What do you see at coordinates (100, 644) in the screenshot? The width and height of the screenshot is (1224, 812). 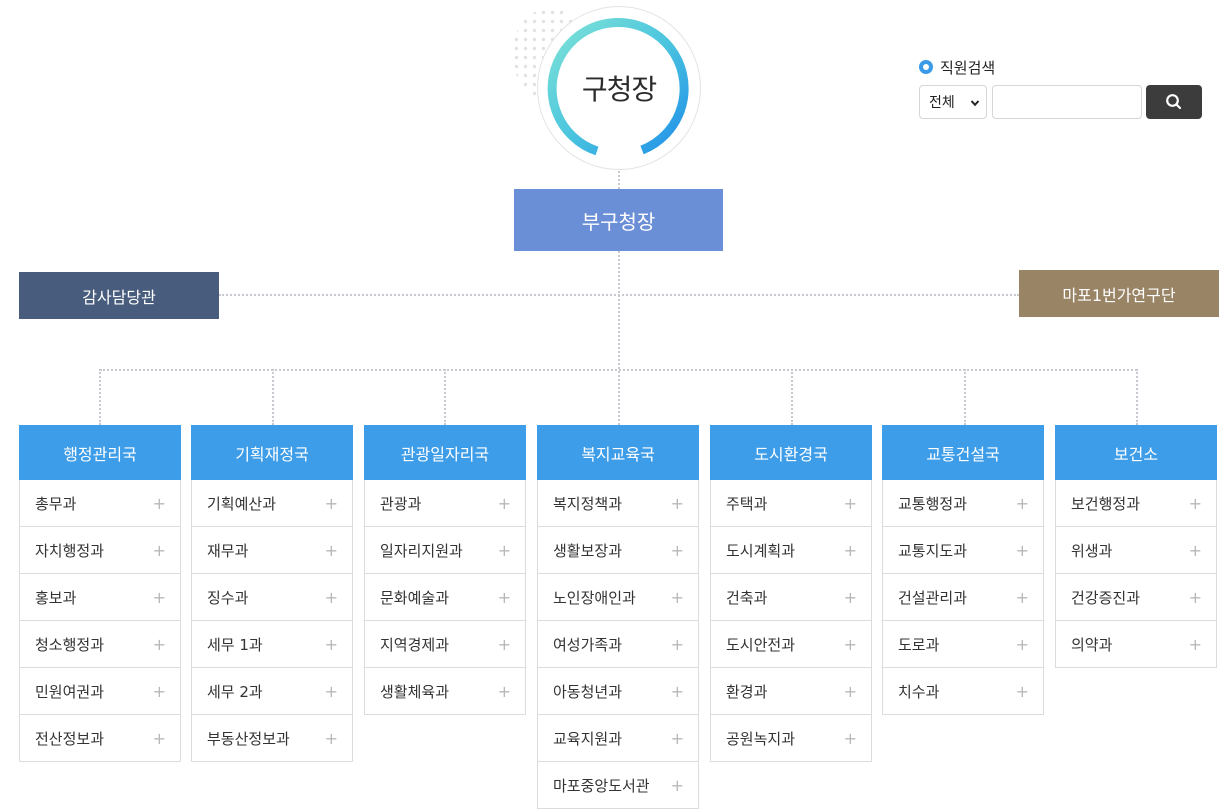 I see `division-item: 청소행정과 +` at bounding box center [100, 644].